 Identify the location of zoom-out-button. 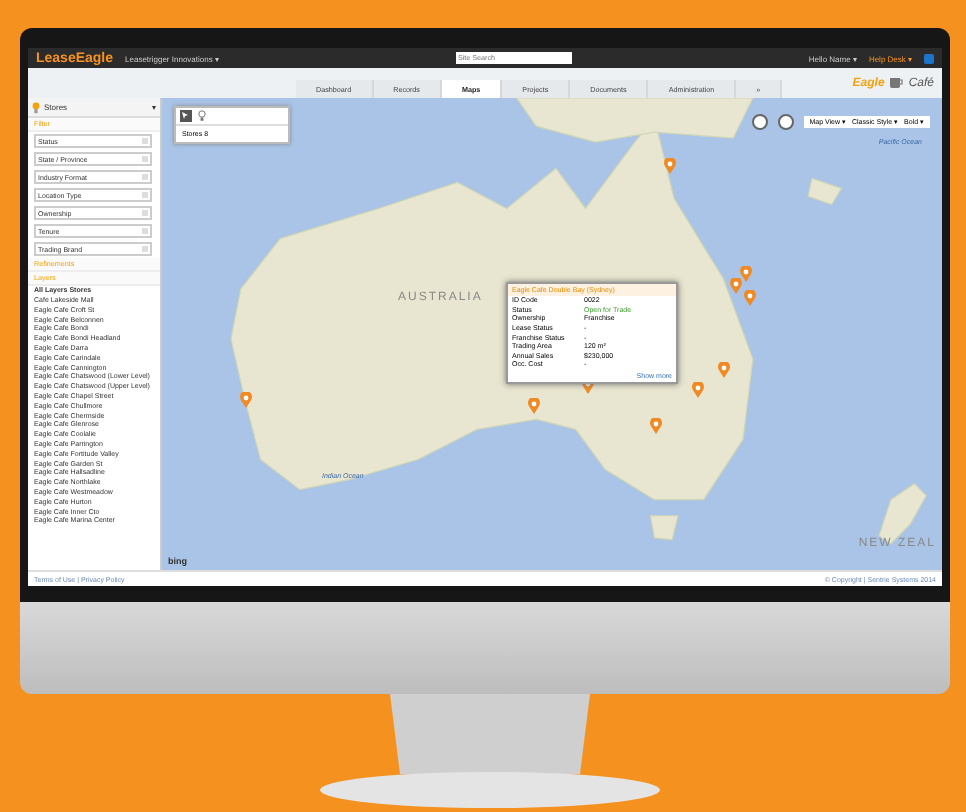
(785, 122).